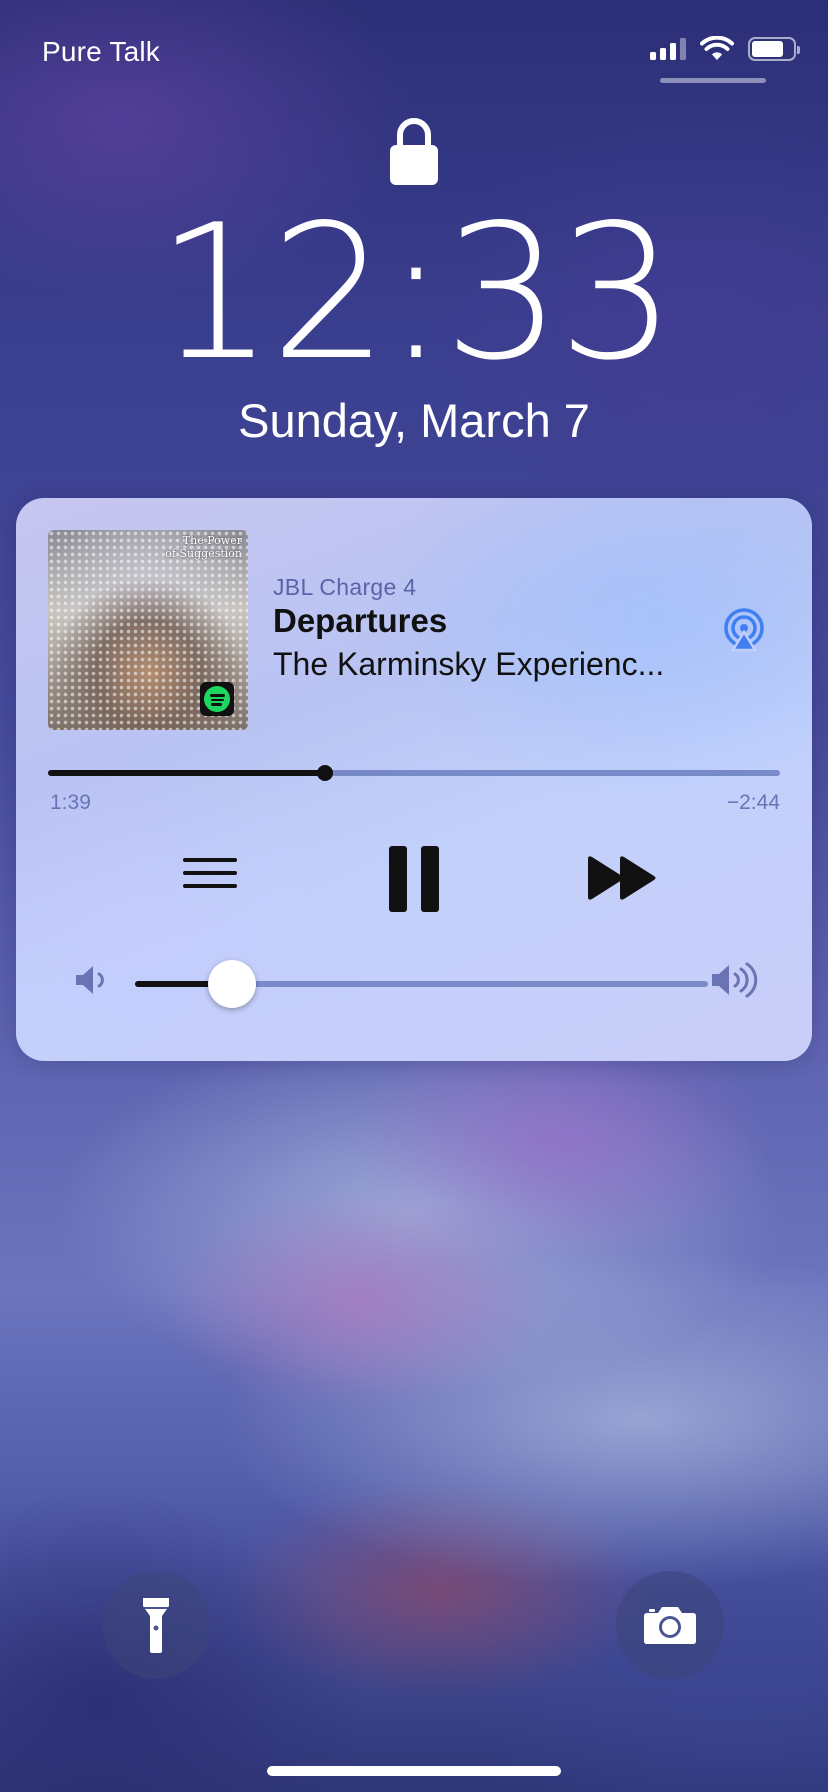  What do you see at coordinates (414, 1771) in the screenshot?
I see `home-indicator` at bounding box center [414, 1771].